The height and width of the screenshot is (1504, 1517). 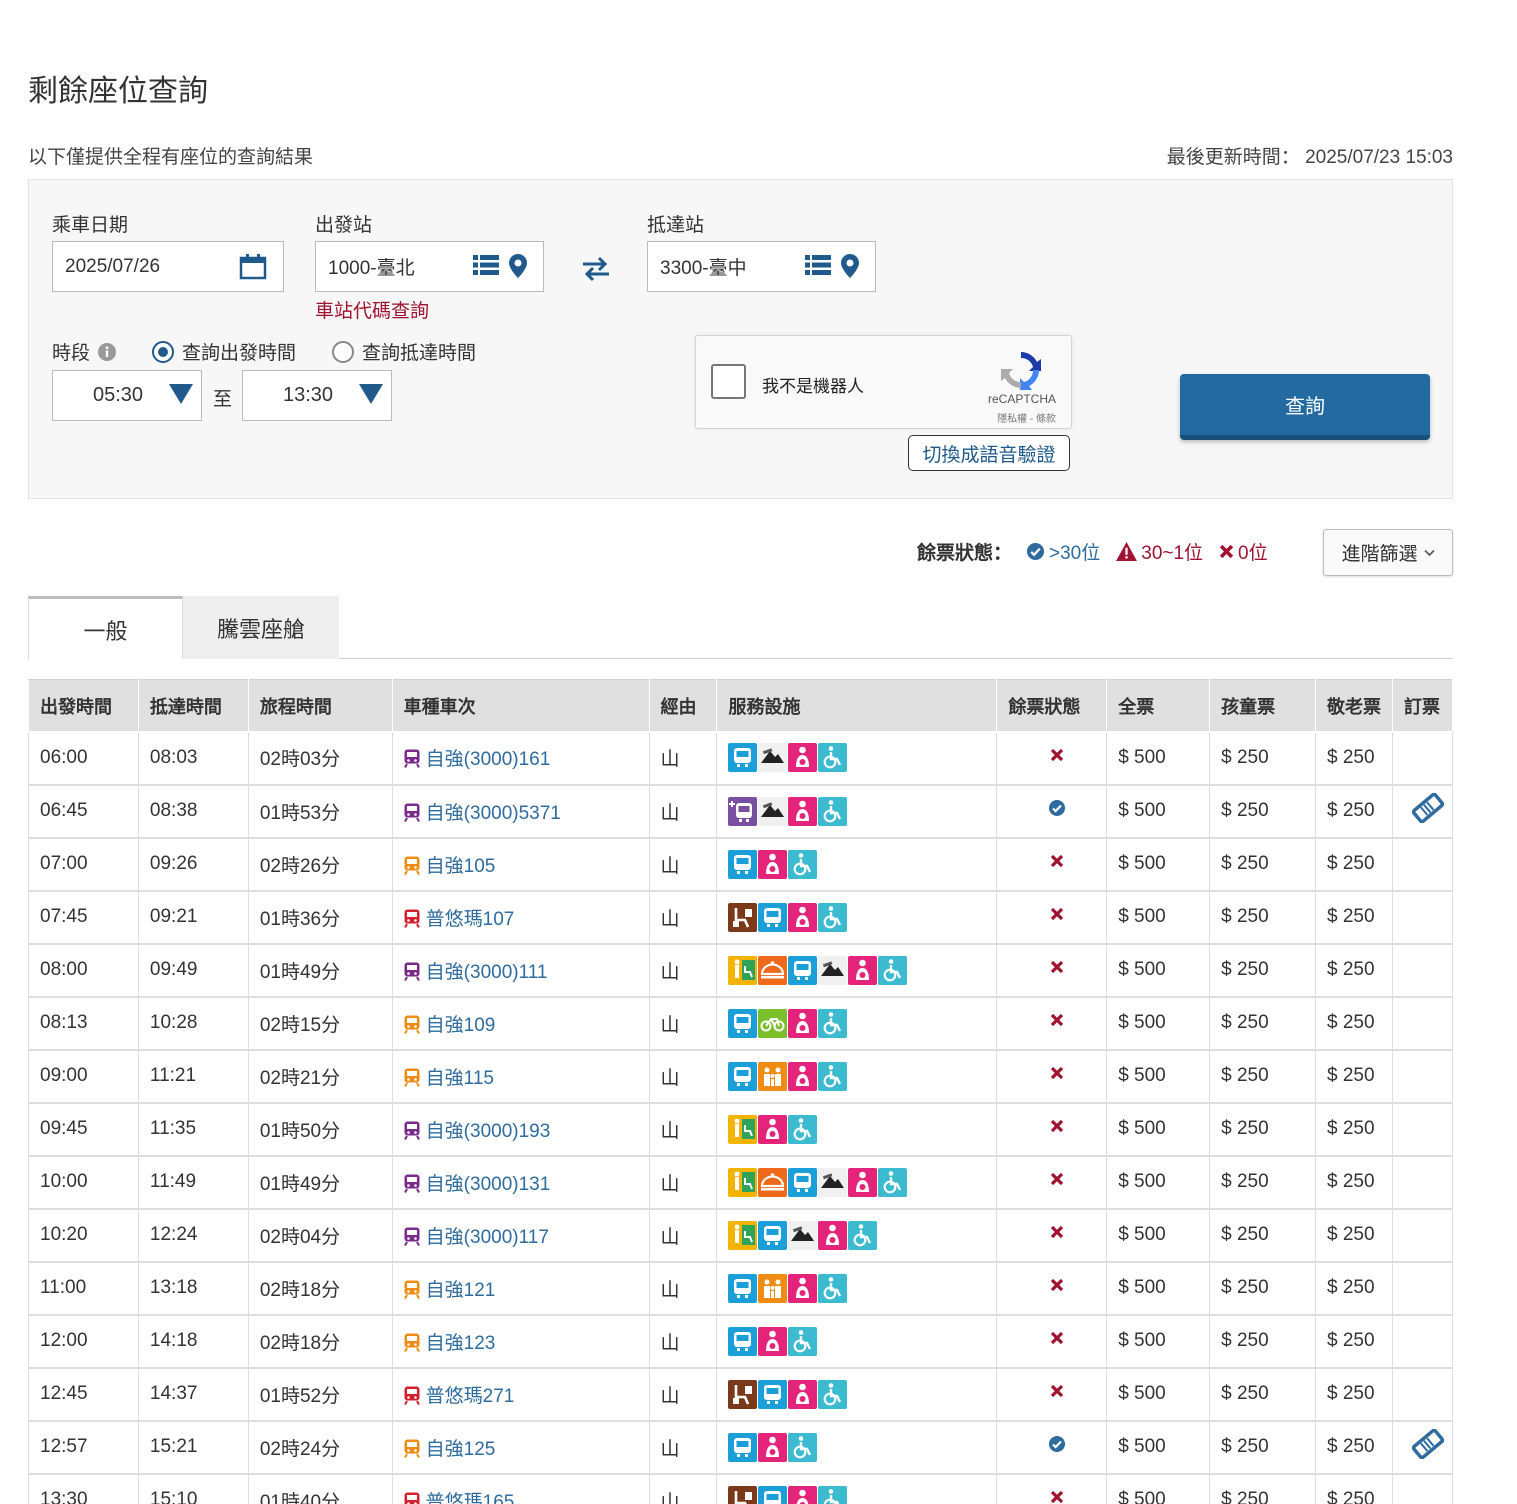 What do you see at coordinates (493, 813) in the screenshot?
I see `train-number-link: 自強(3000)5371` at bounding box center [493, 813].